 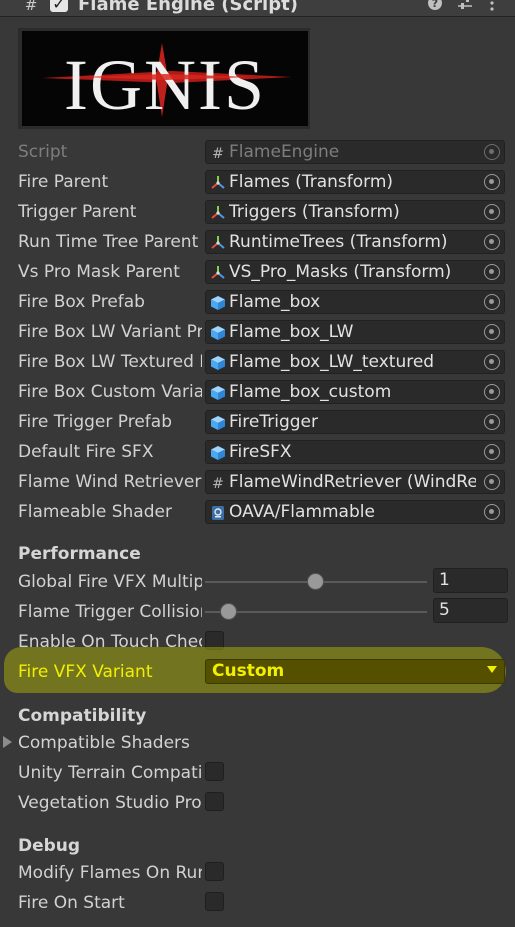 What do you see at coordinates (71, 903) in the screenshot?
I see `toggle-label: Fire On Start` at bounding box center [71, 903].